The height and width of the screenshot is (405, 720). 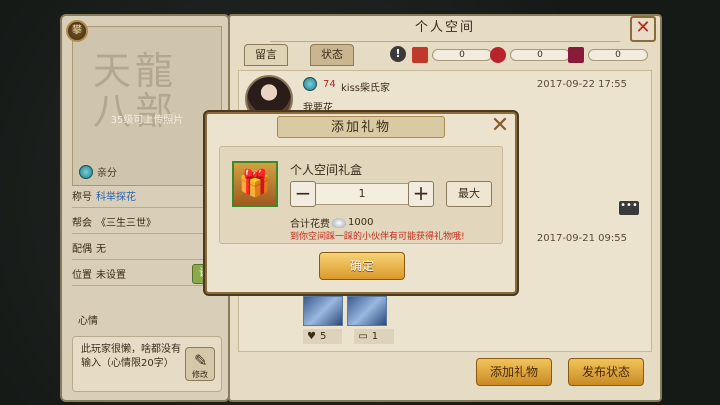 What do you see at coordinates (469, 194) in the screenshot?
I see `max-button: 最大` at bounding box center [469, 194].